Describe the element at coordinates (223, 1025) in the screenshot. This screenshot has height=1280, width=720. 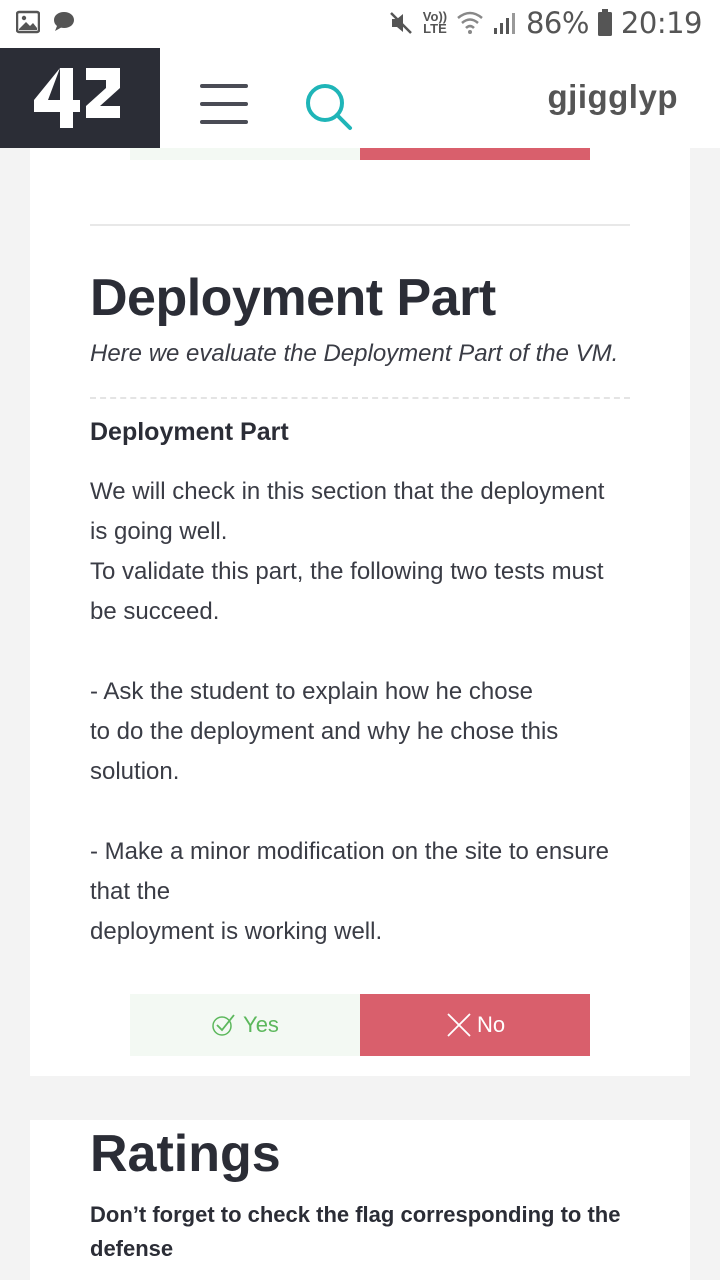
I see `check-icon` at that location.